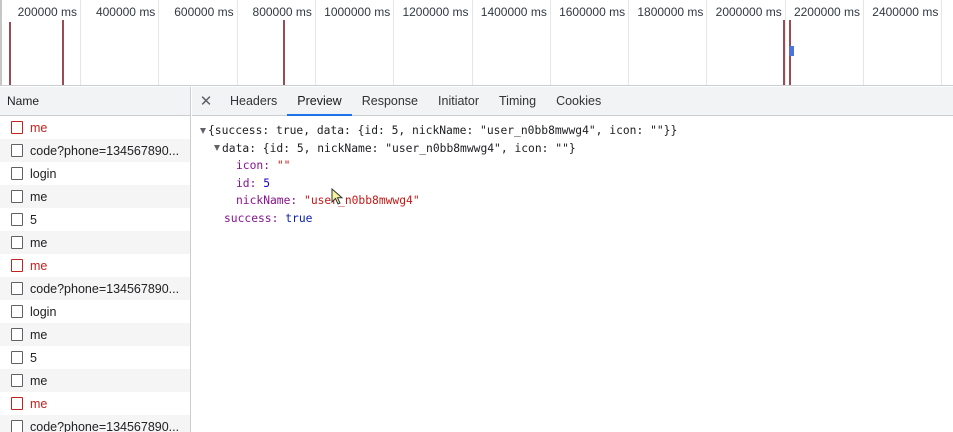  Describe the element at coordinates (253, 101) in the screenshot. I see `tab-headers: Headers` at that location.